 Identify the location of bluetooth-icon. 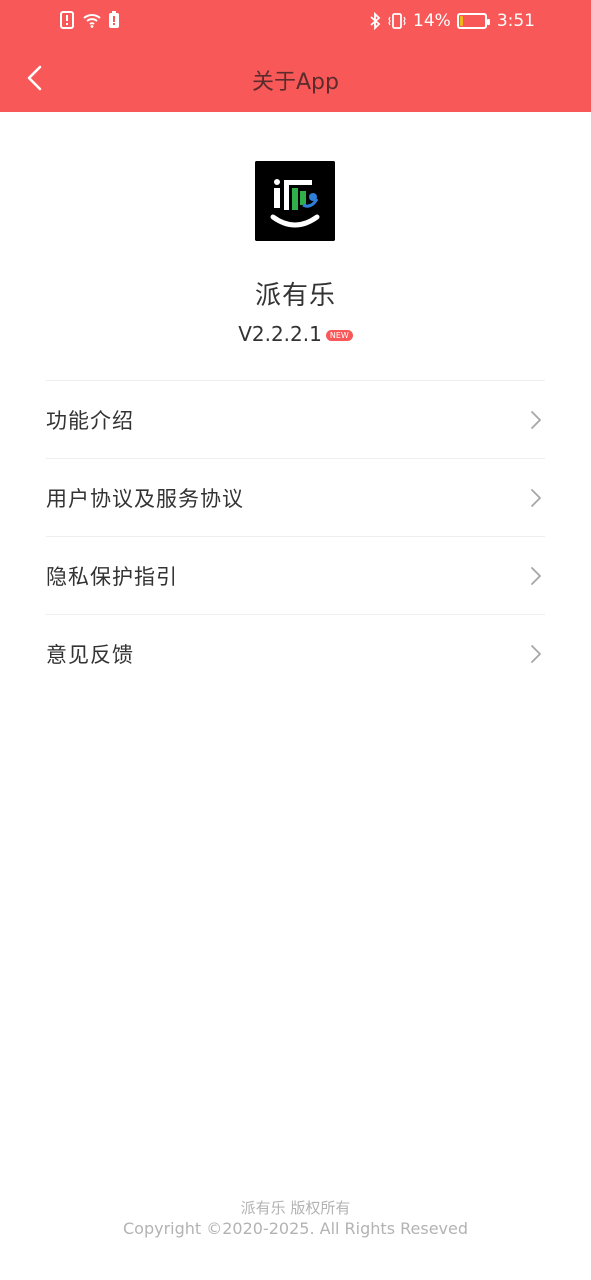
(375, 21).